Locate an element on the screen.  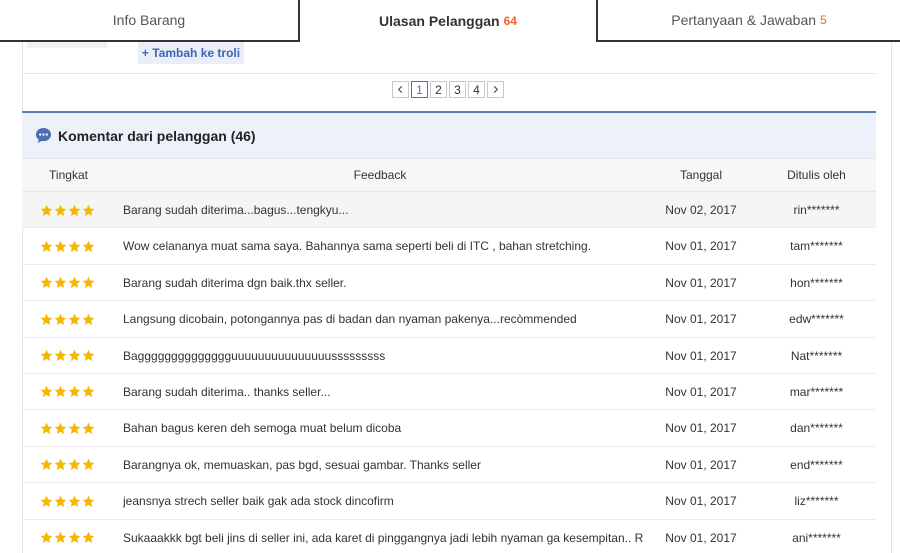
page-button-3: 3 is located at coordinates (457, 89).